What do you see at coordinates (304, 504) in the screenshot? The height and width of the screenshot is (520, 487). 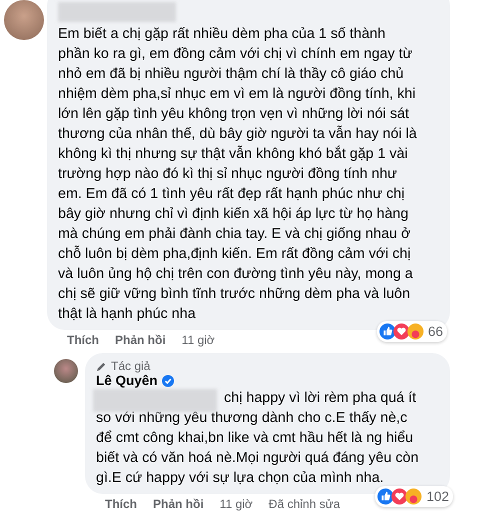 I see `edited-label: Đã chỉnh sửa` at bounding box center [304, 504].